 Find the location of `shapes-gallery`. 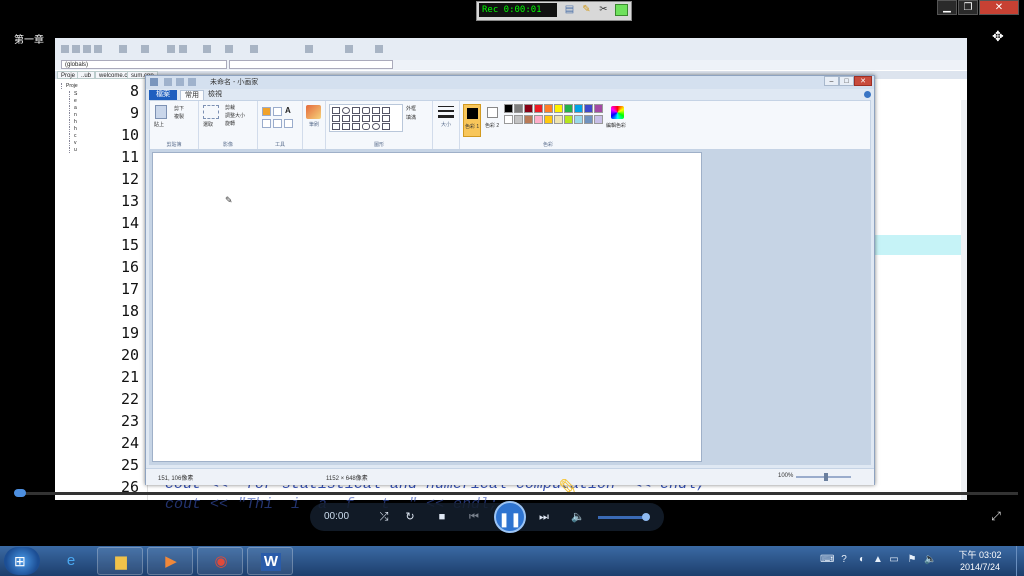

shapes-gallery is located at coordinates (366, 118).